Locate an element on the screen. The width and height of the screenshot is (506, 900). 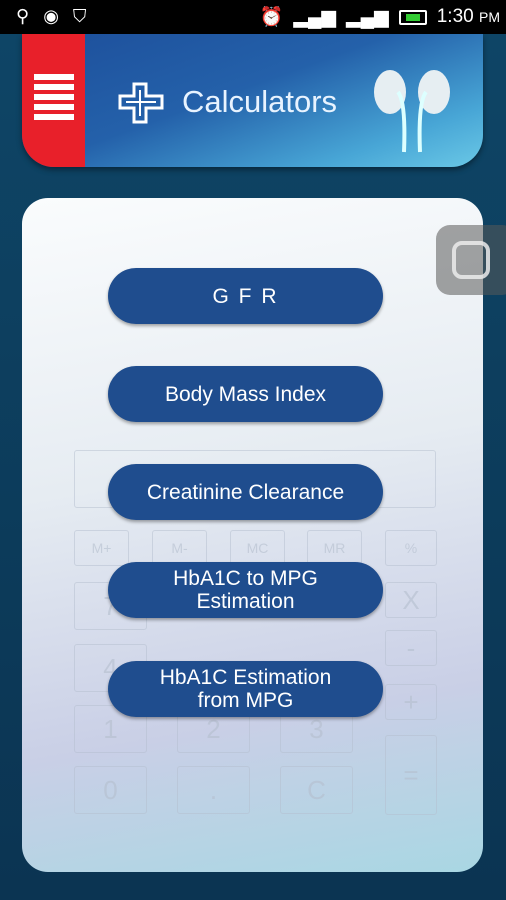
clock: 1:30 PM is located at coordinates (468, 17).